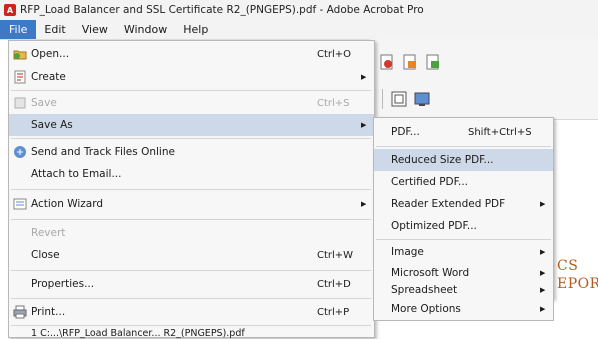  I want to click on document-orange-icon, so click(410, 62).